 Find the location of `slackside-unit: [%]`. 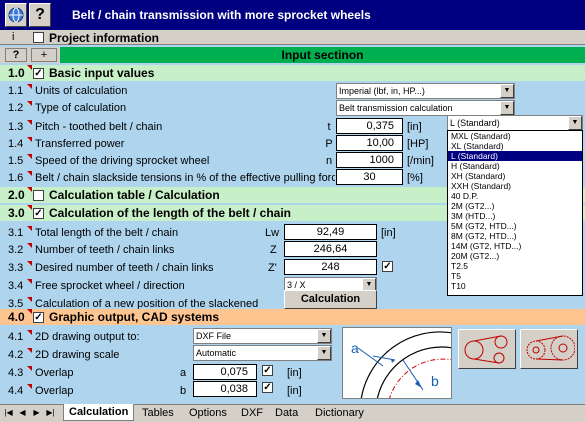

slackside-unit: [%] is located at coordinates (415, 178).